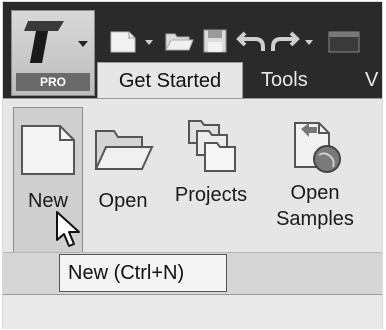 The height and width of the screenshot is (330, 386). I want to click on open-button: Open, so click(123, 160).